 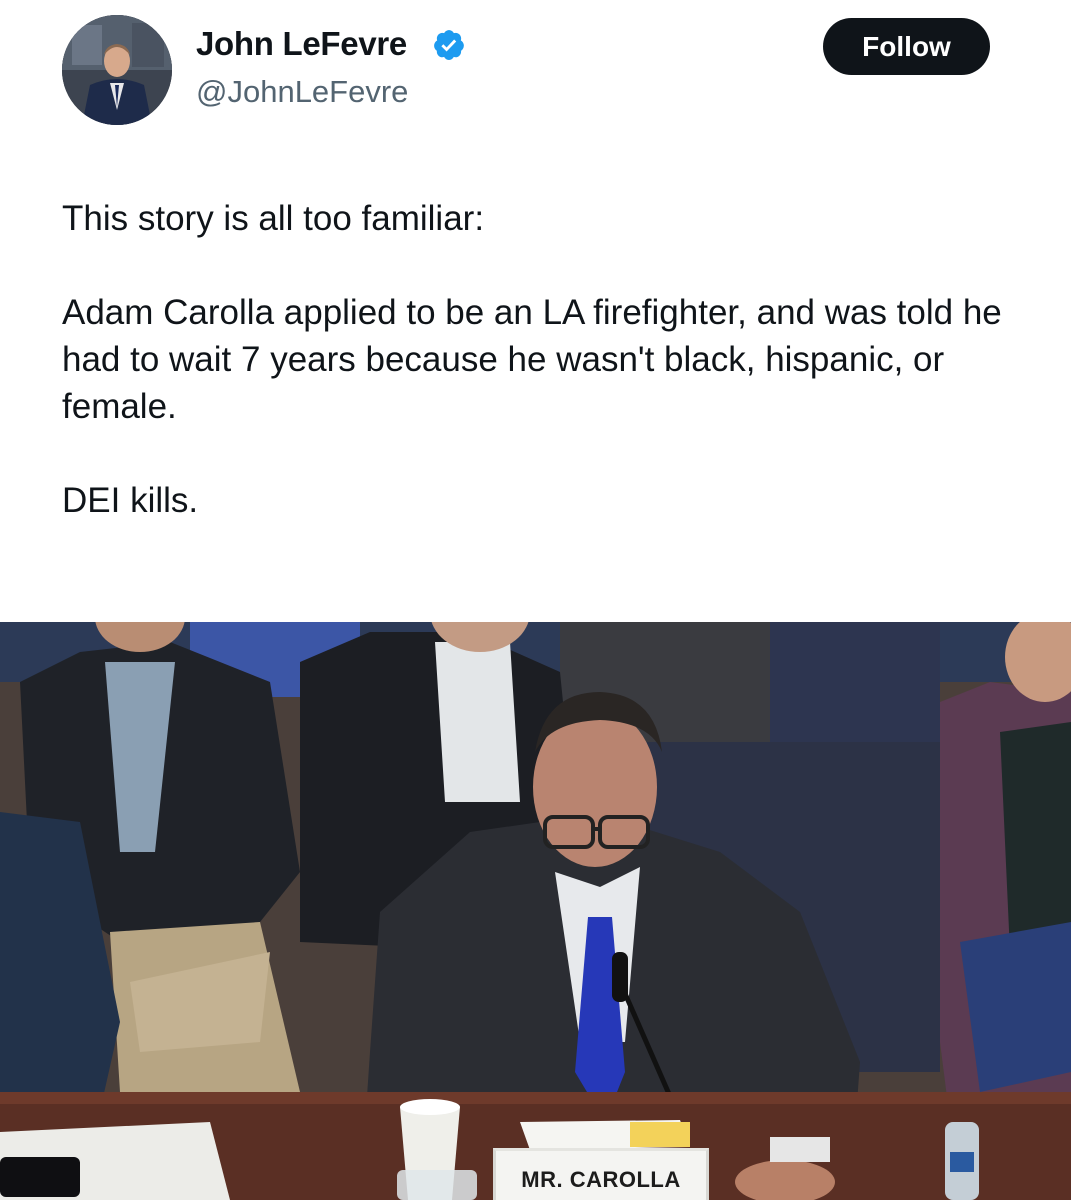 What do you see at coordinates (906, 46) in the screenshot?
I see `follow-button: Follow` at bounding box center [906, 46].